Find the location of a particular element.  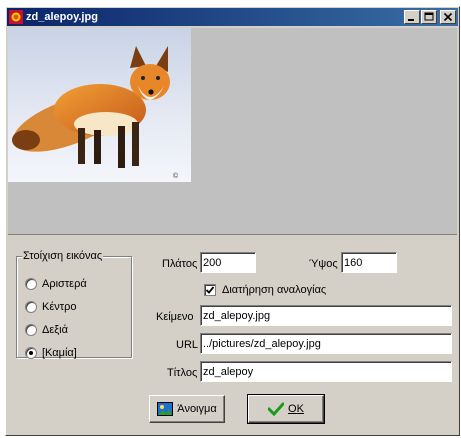

title-input is located at coordinates (326, 371).